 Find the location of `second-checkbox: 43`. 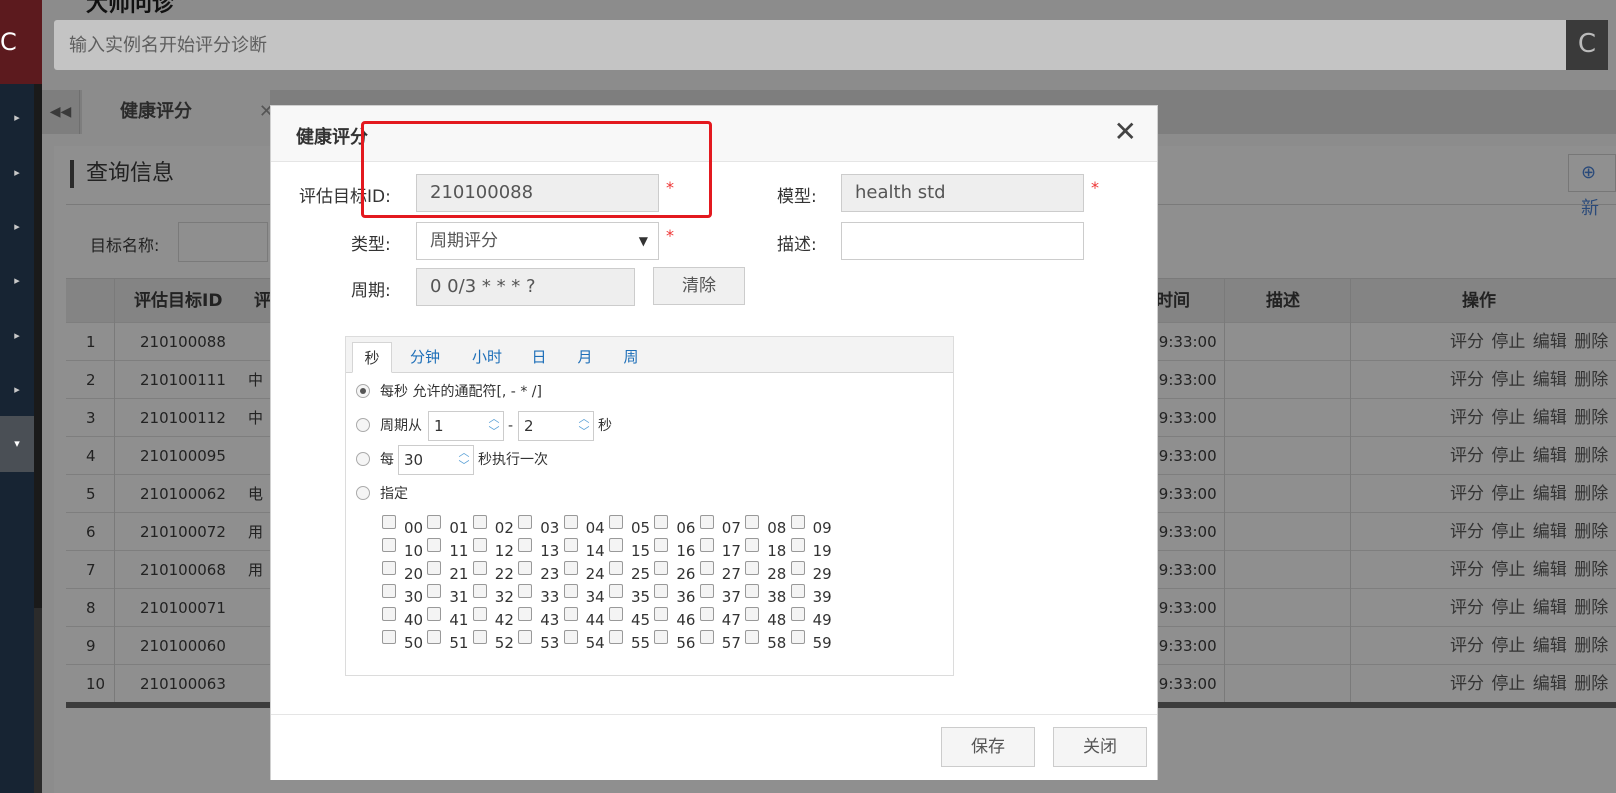

second-checkbox: 43 is located at coordinates (540, 617).